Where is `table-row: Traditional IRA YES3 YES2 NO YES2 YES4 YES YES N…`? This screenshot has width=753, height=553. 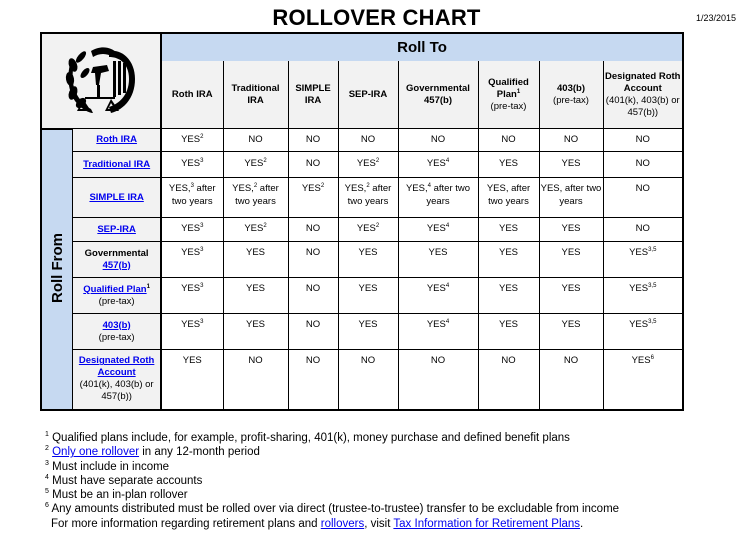
table-row: Traditional IRA YES3 YES2 NO YES2 YES4 YES YES N… is located at coordinates (362, 164).